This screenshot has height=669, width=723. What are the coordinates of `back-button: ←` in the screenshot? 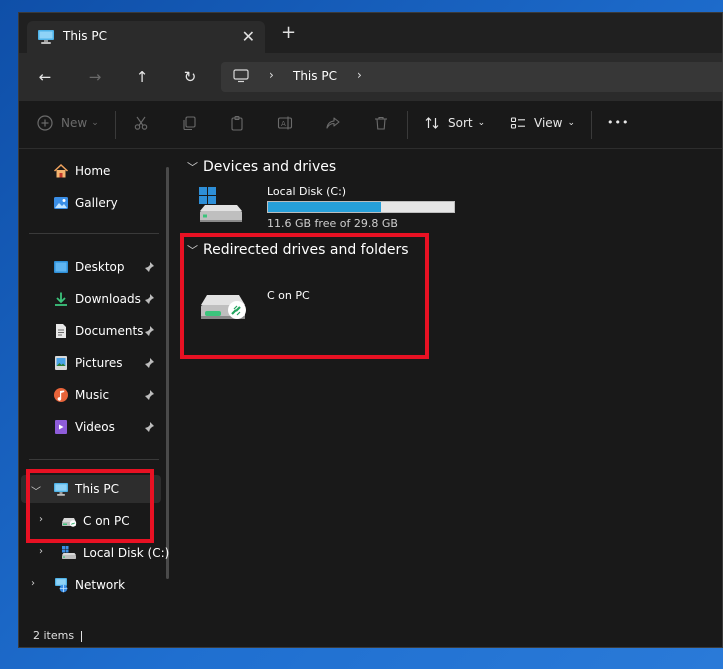 It's located at (45, 77).